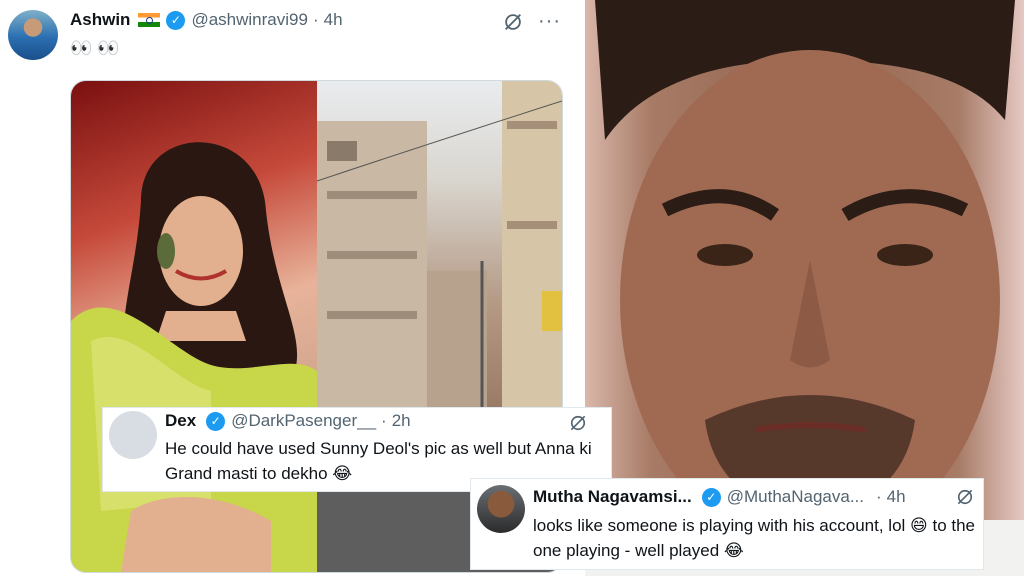 This screenshot has width=1024, height=576. I want to click on reply-time: 4h, so click(896, 497).